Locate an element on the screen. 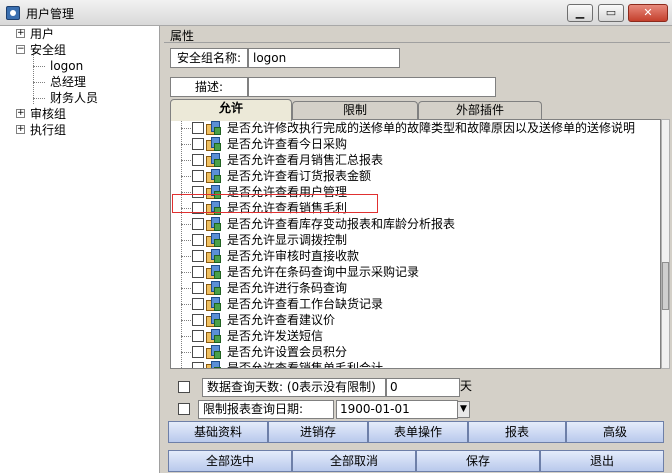 This screenshot has width=672, height=473. exit-button: 退出 is located at coordinates (602, 461).